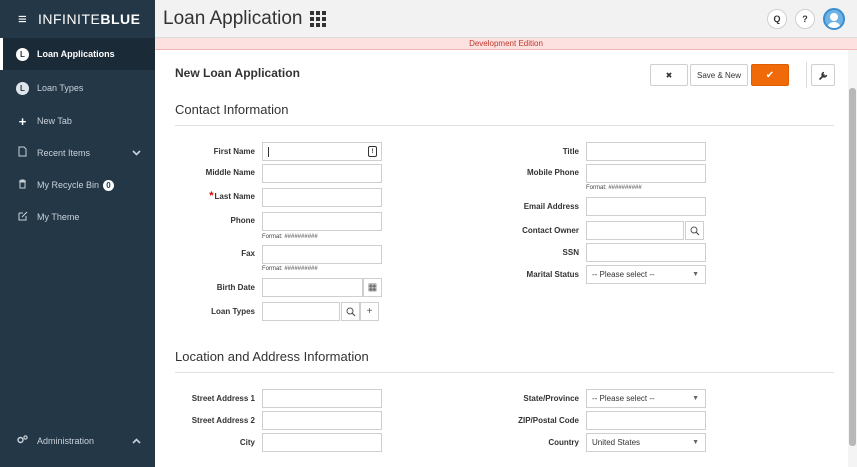 Image resolution: width=857 pixels, height=467 pixels. What do you see at coordinates (22, 217) in the screenshot?
I see `edit-icon` at bounding box center [22, 217].